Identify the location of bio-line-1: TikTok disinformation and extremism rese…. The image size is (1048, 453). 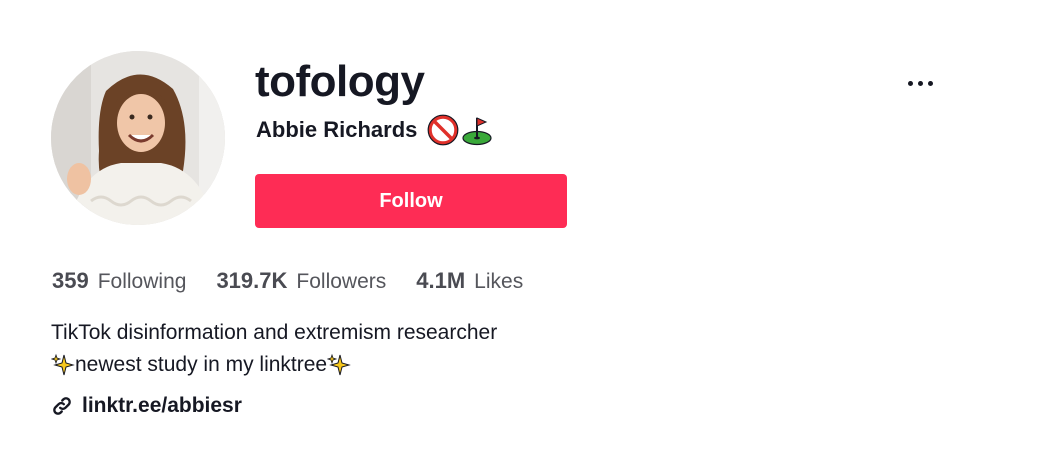
(274, 332).